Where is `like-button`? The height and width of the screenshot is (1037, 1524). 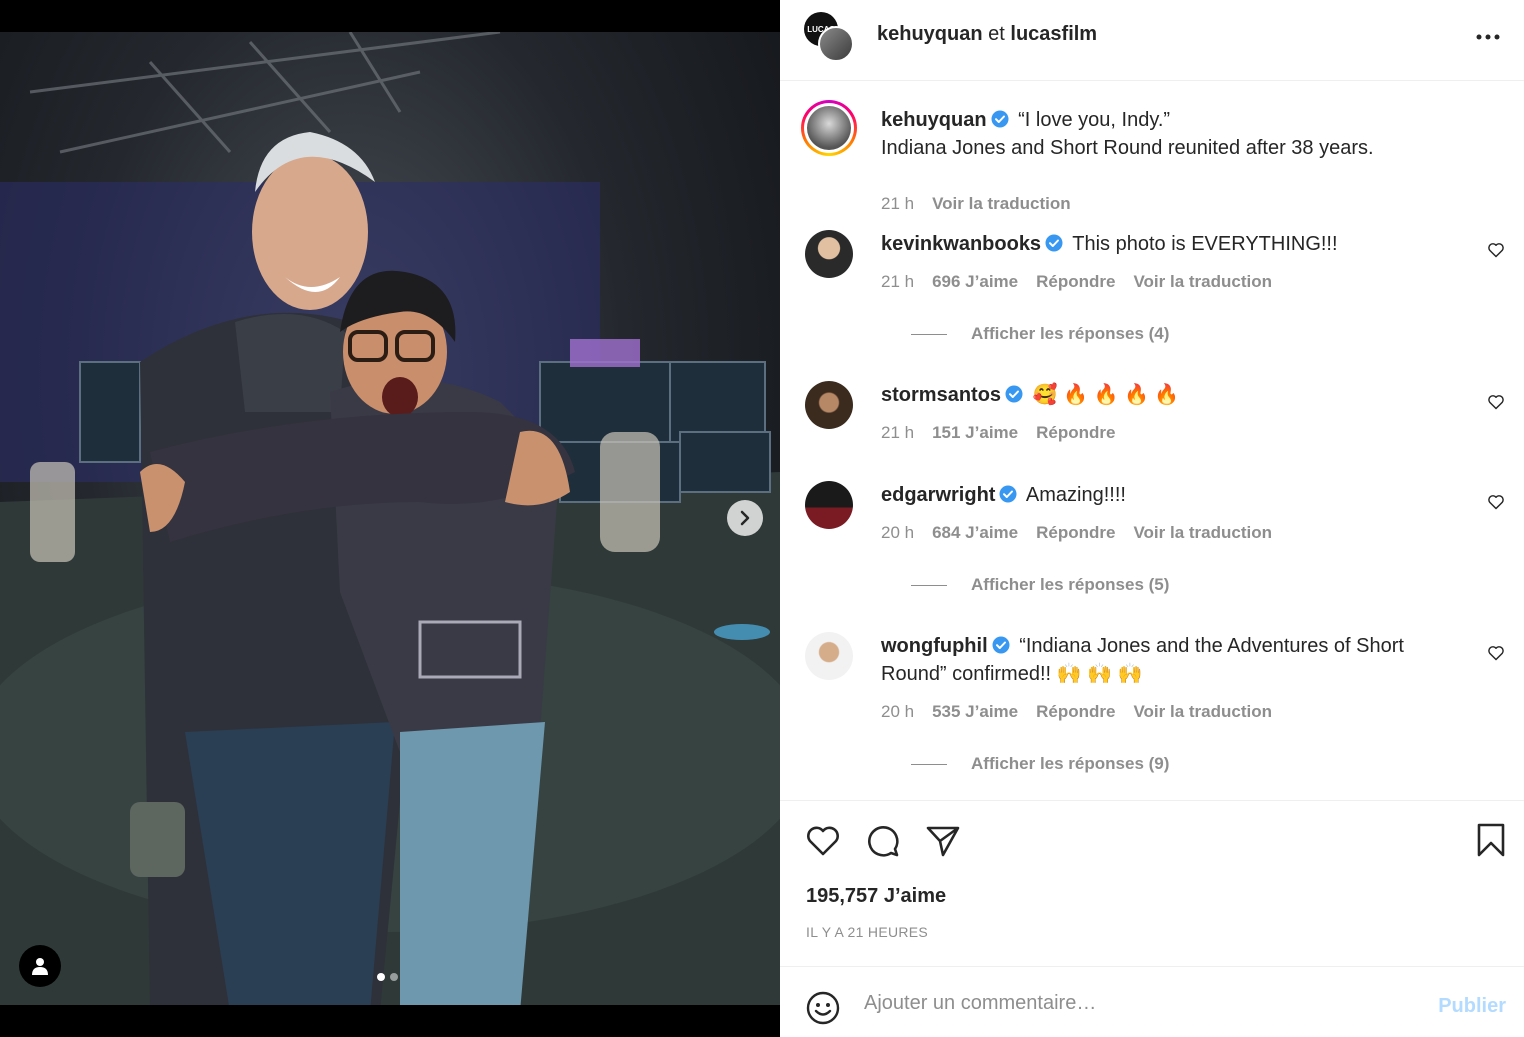
like-button is located at coordinates (823, 843).